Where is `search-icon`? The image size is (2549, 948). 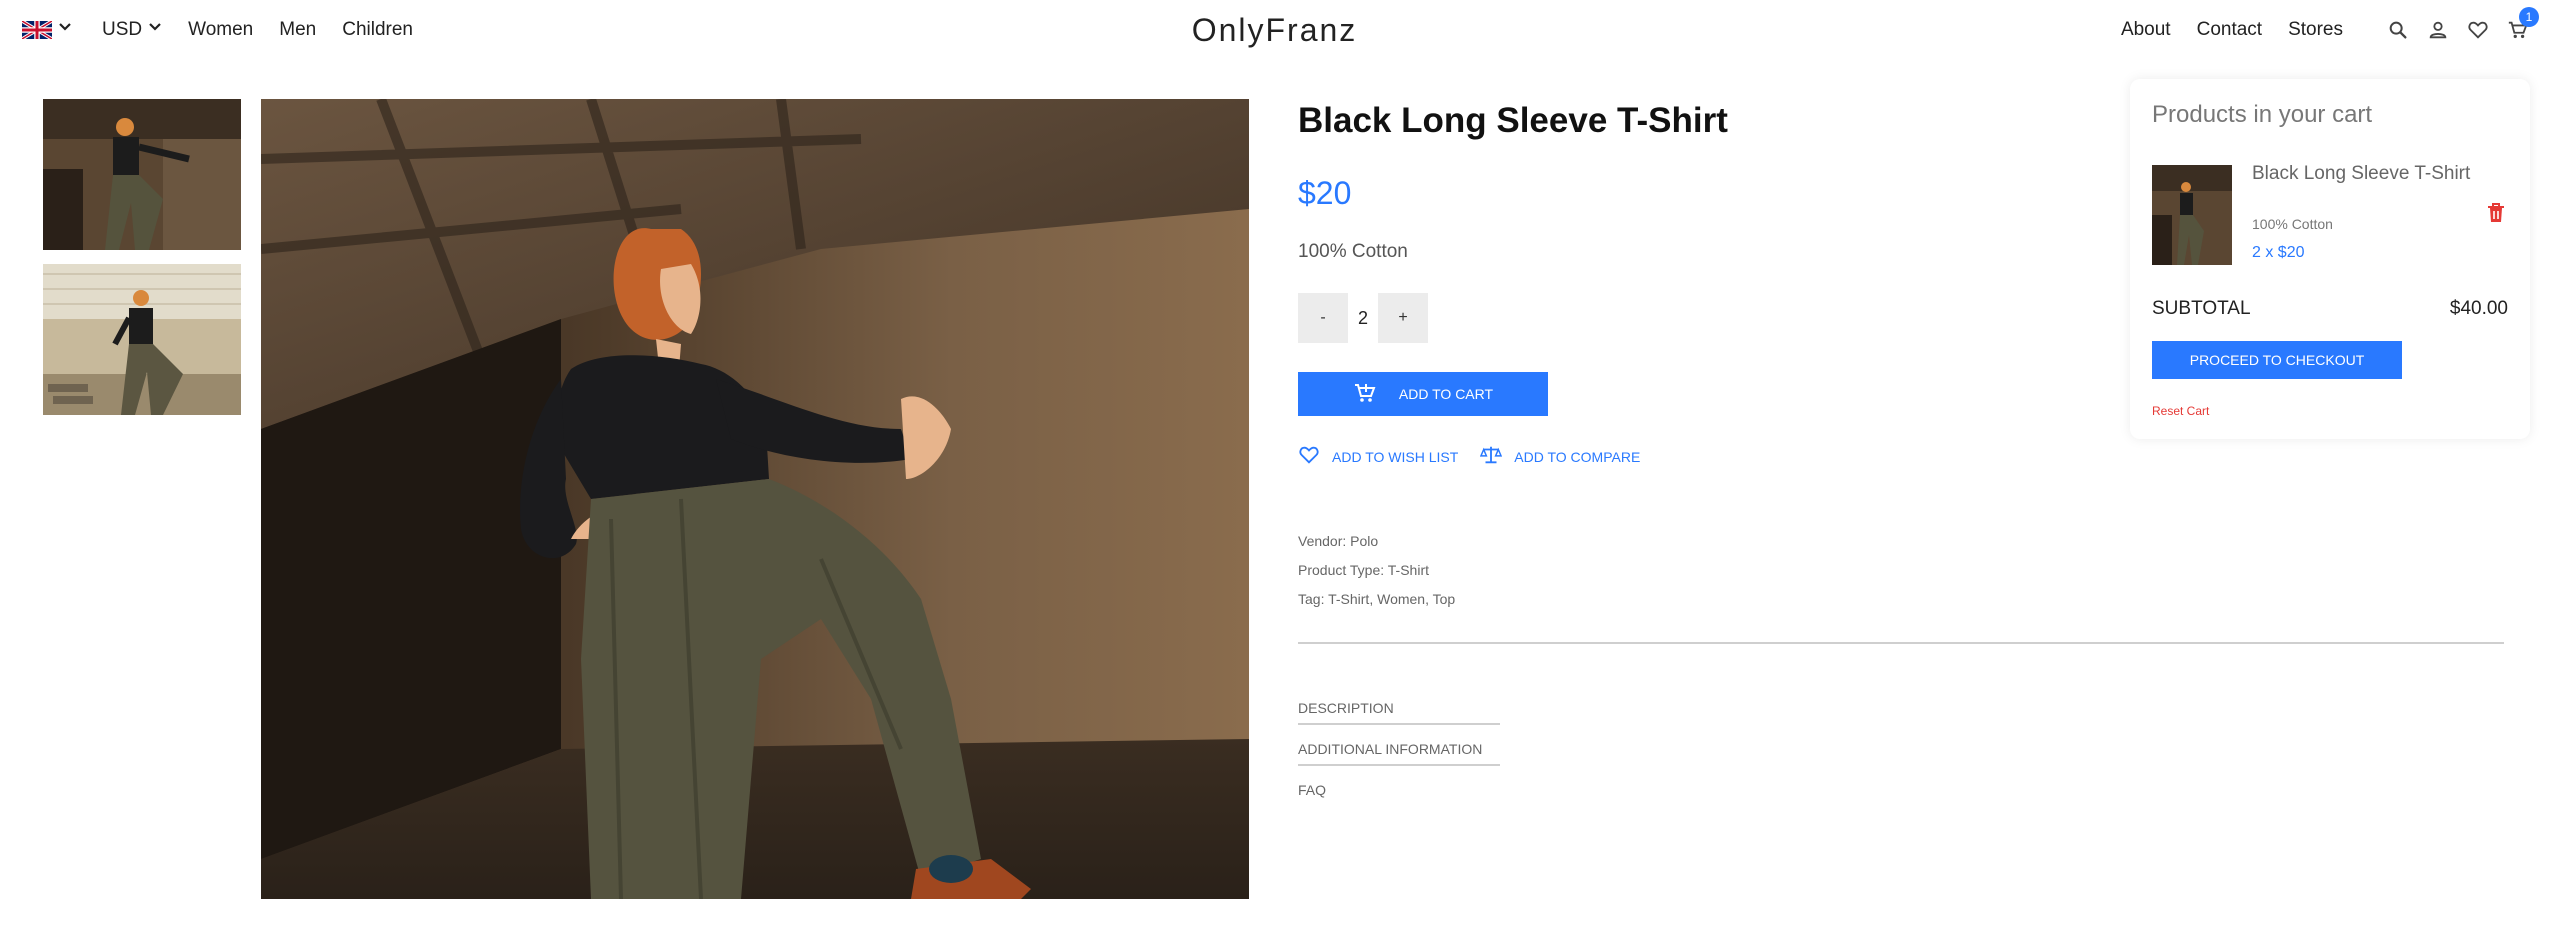 search-icon is located at coordinates (2398, 30).